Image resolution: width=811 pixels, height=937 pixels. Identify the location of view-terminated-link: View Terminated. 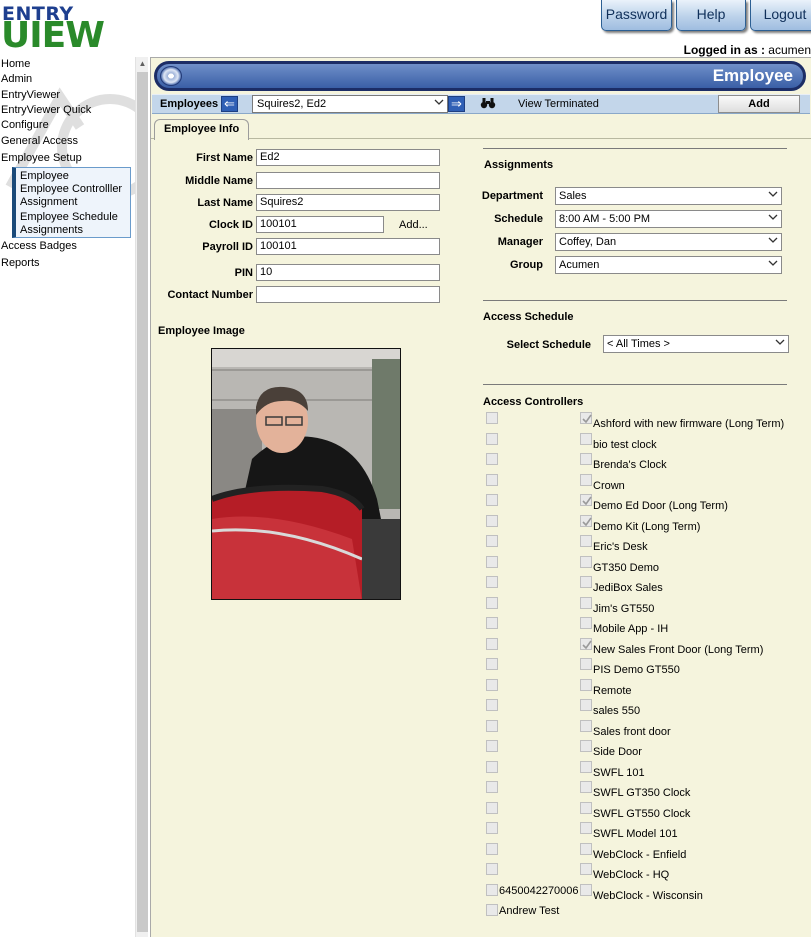
(558, 104).